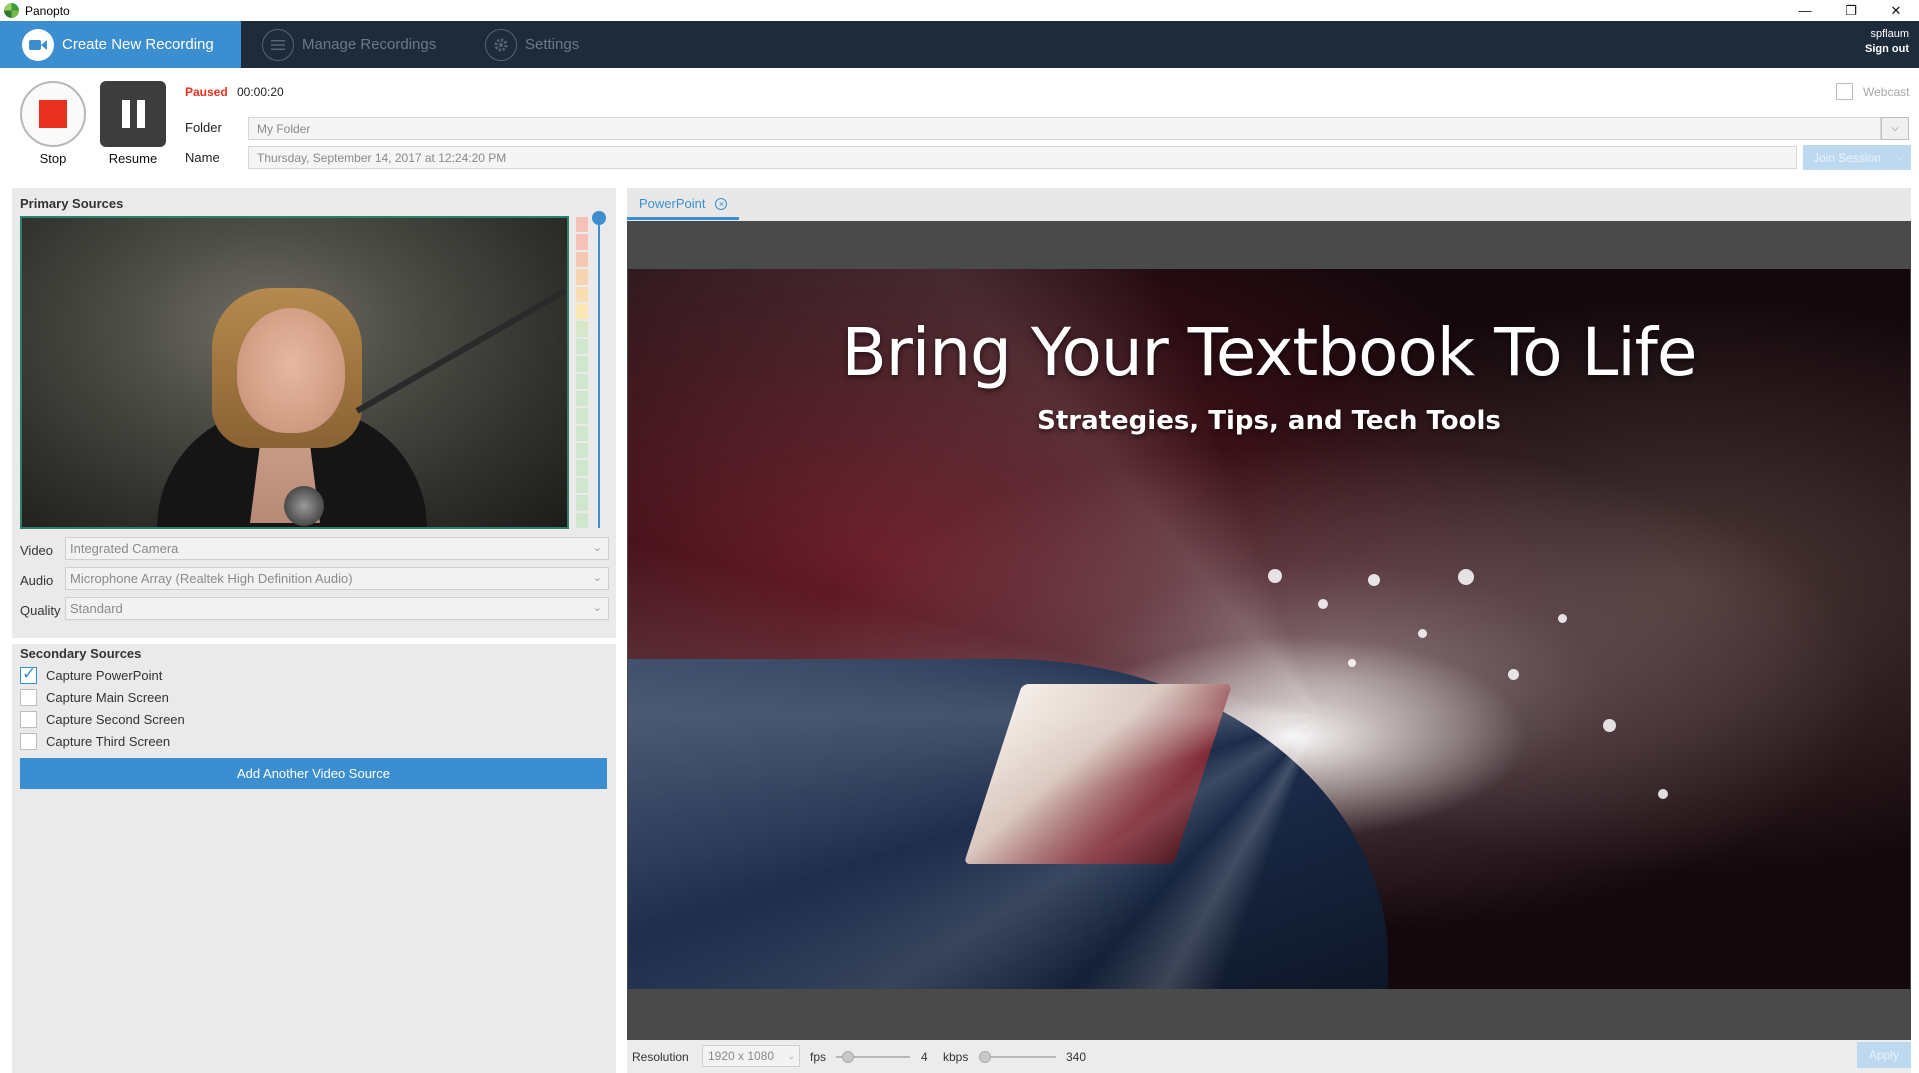  Describe the element at coordinates (28, 719) in the screenshot. I see `capture-second-screen-checkbox` at that location.